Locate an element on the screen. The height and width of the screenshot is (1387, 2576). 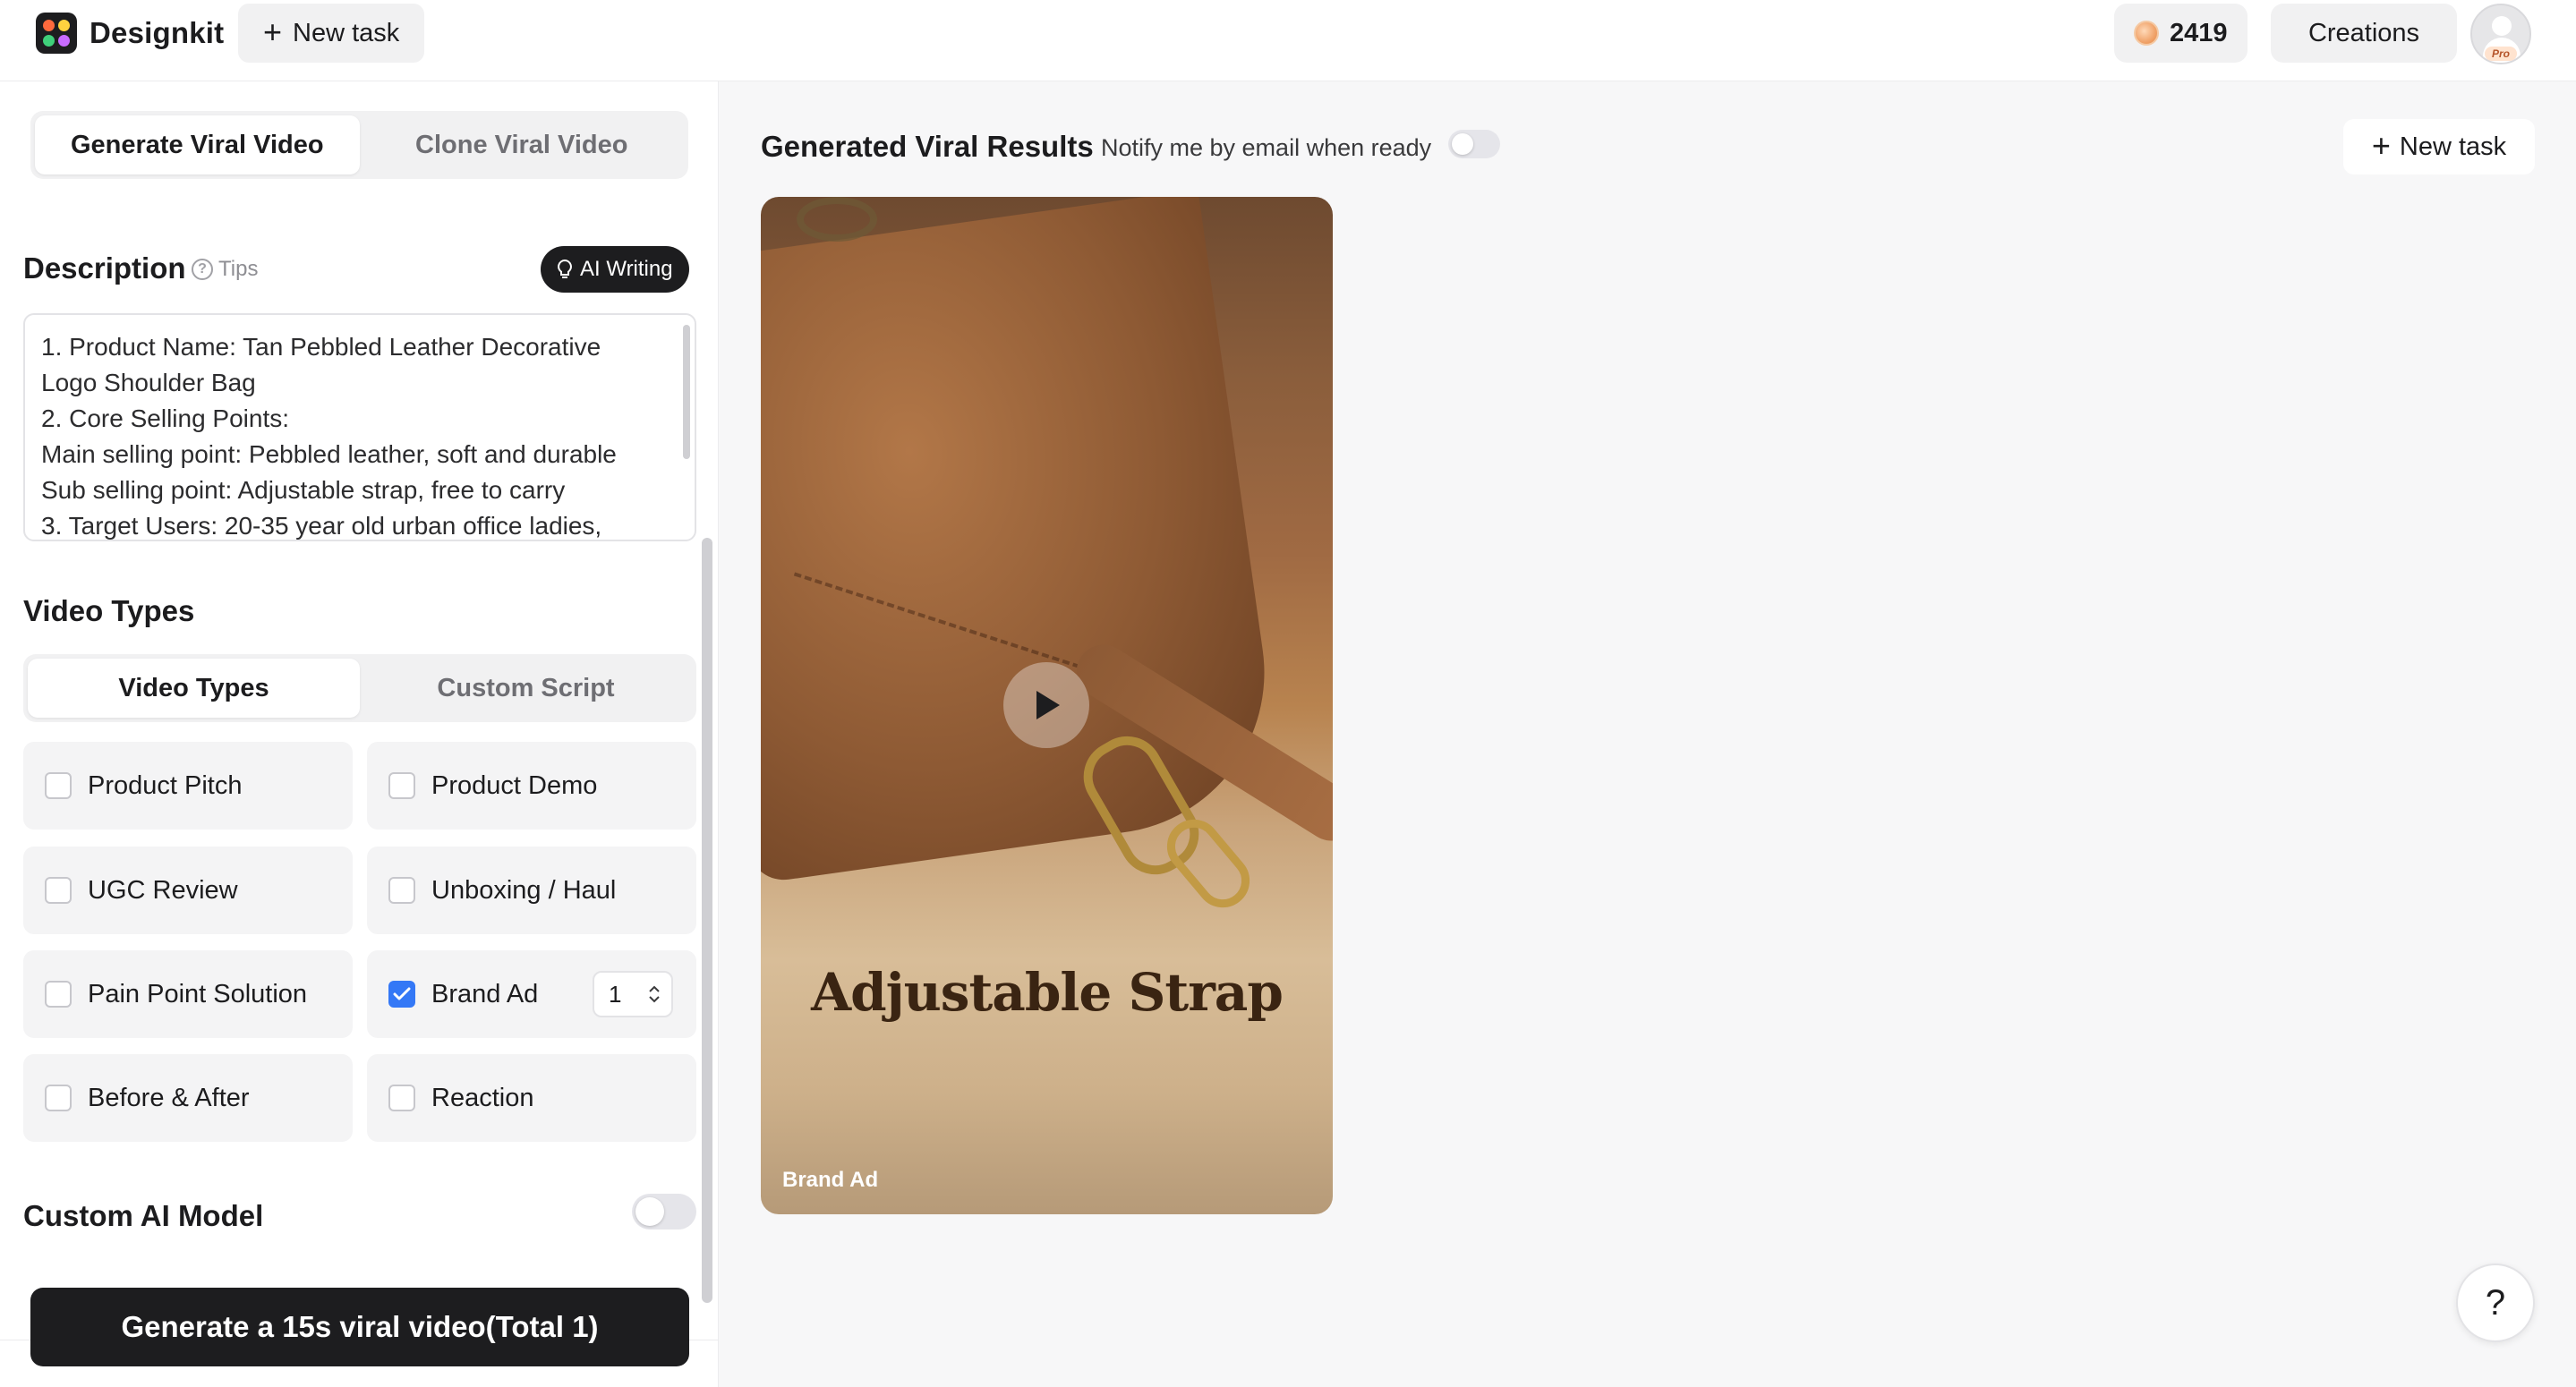
custom-ai-model-toggle is located at coordinates (664, 1212).